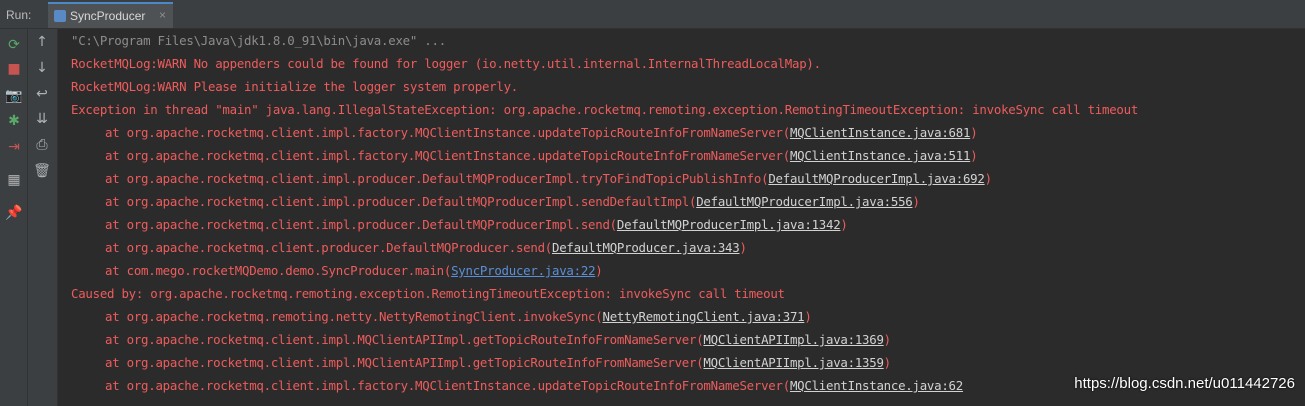  I want to click on source-link: DefaultMQProducerImpl.java:556, so click(804, 201).